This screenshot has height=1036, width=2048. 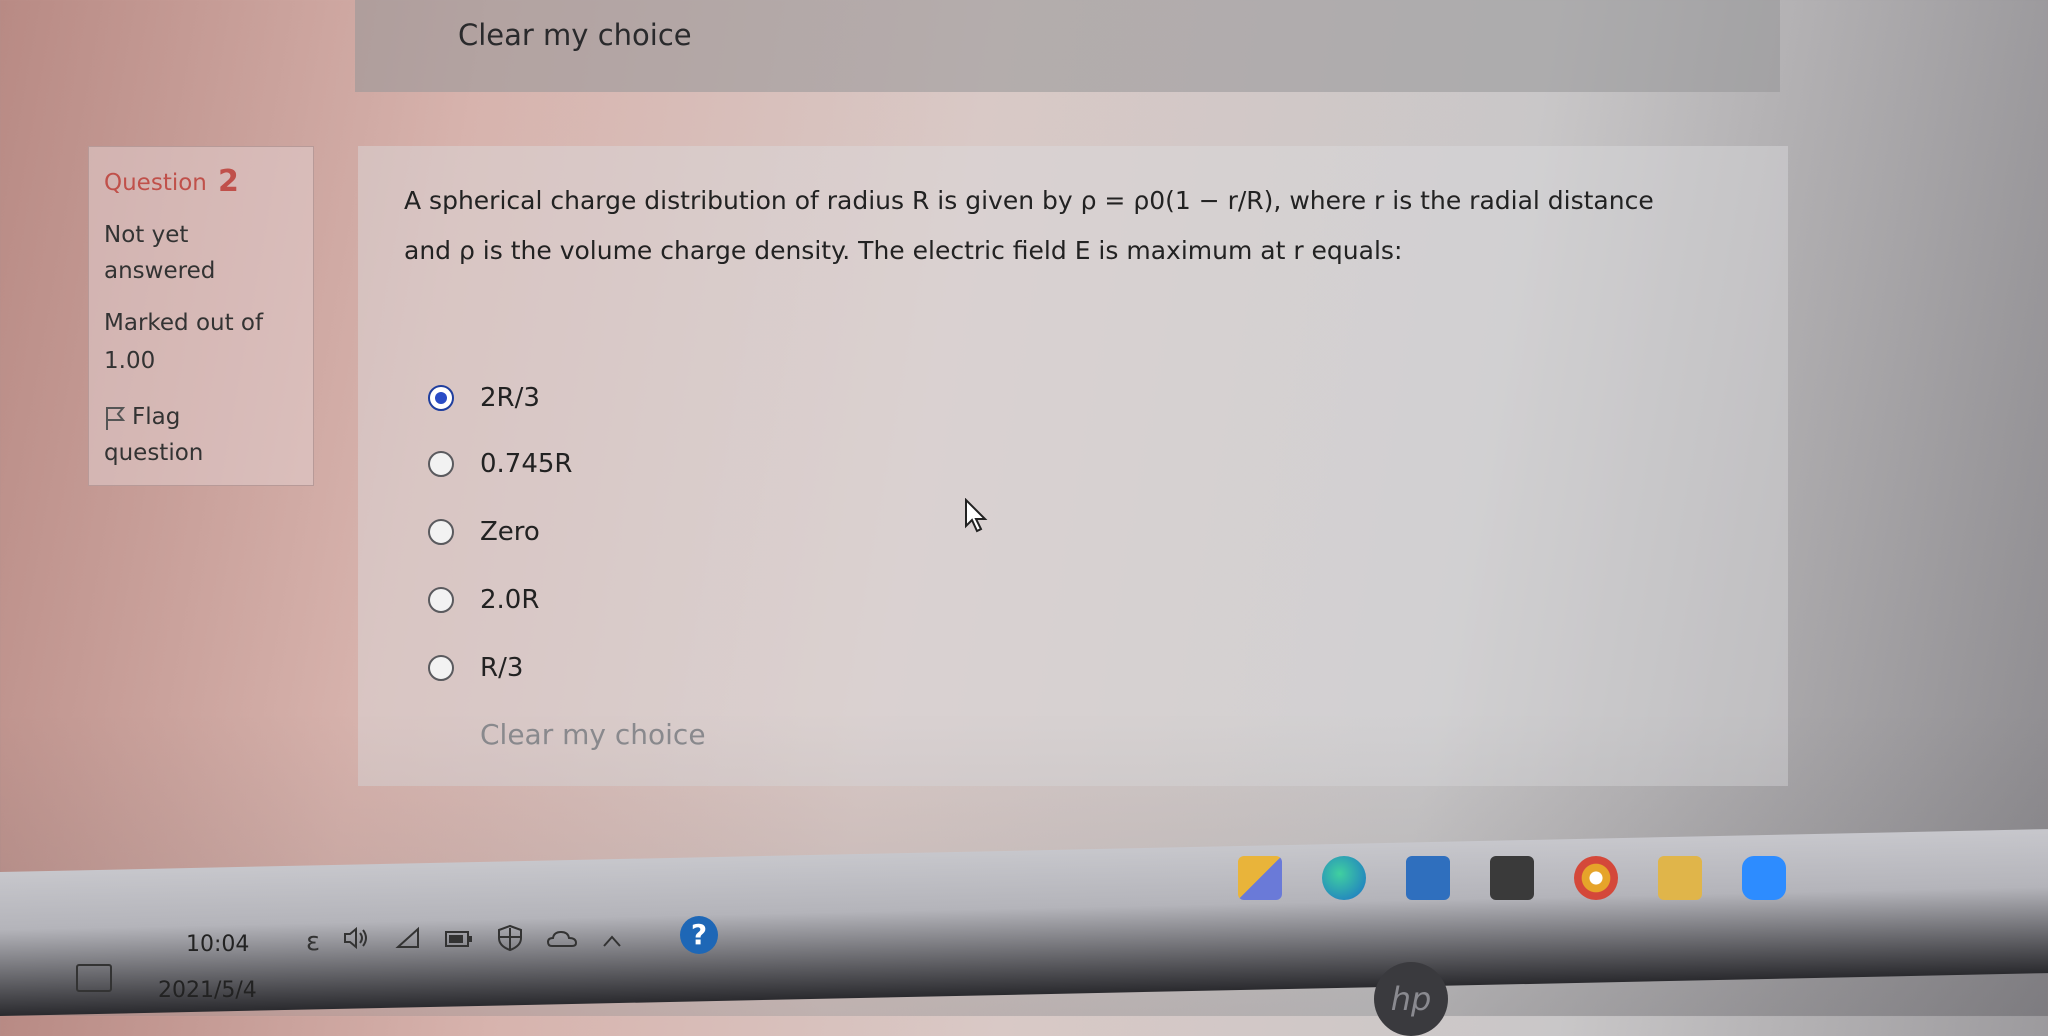 I want to click on tray-time: 10:04, so click(x=217, y=944).